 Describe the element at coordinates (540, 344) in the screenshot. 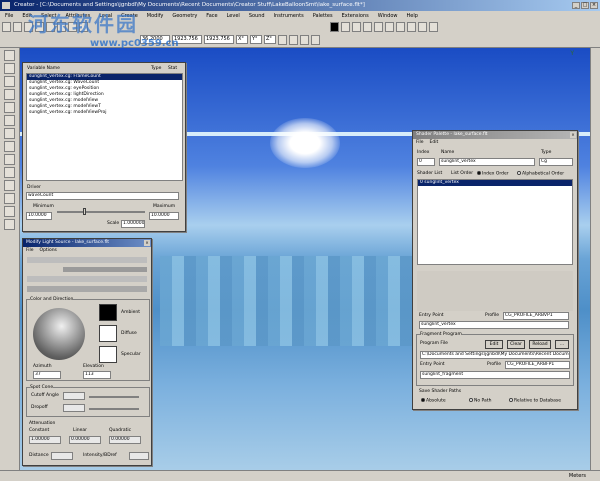

I see `reload-button: Reload` at that location.